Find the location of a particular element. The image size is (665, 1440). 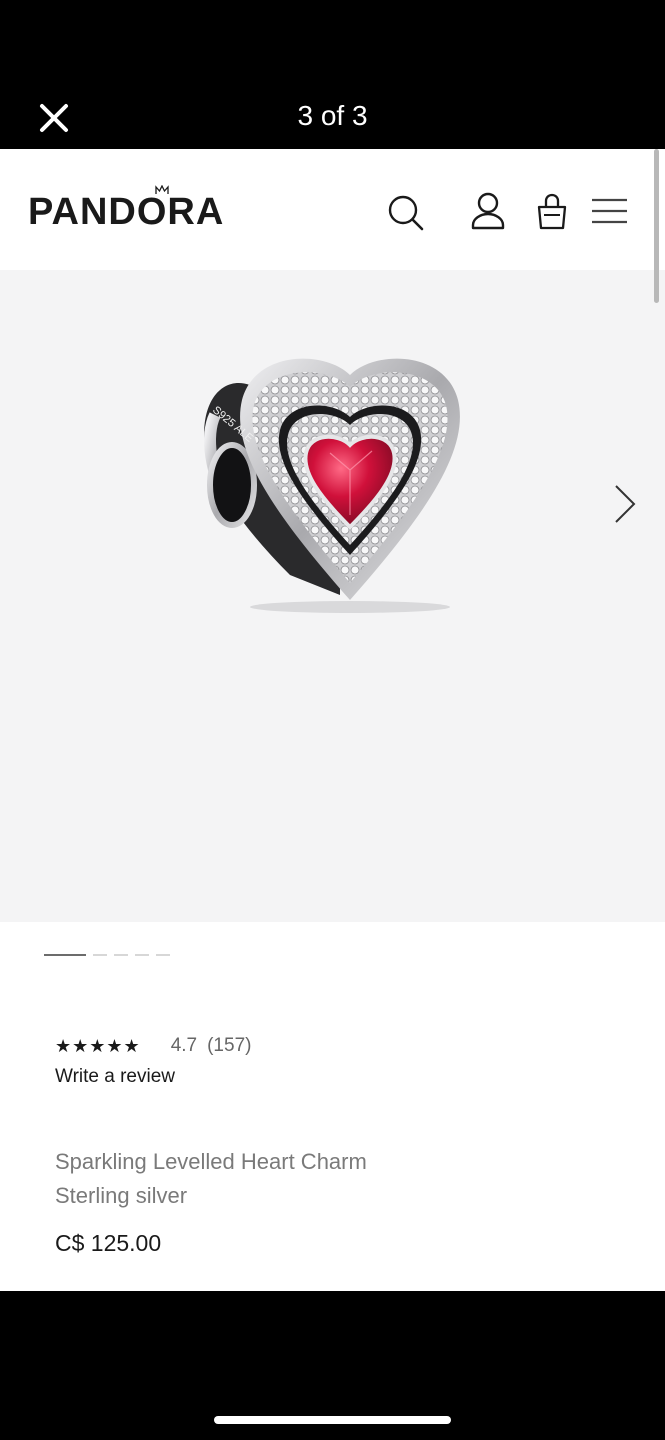

product-material: Sterling silver is located at coordinates (121, 1195).